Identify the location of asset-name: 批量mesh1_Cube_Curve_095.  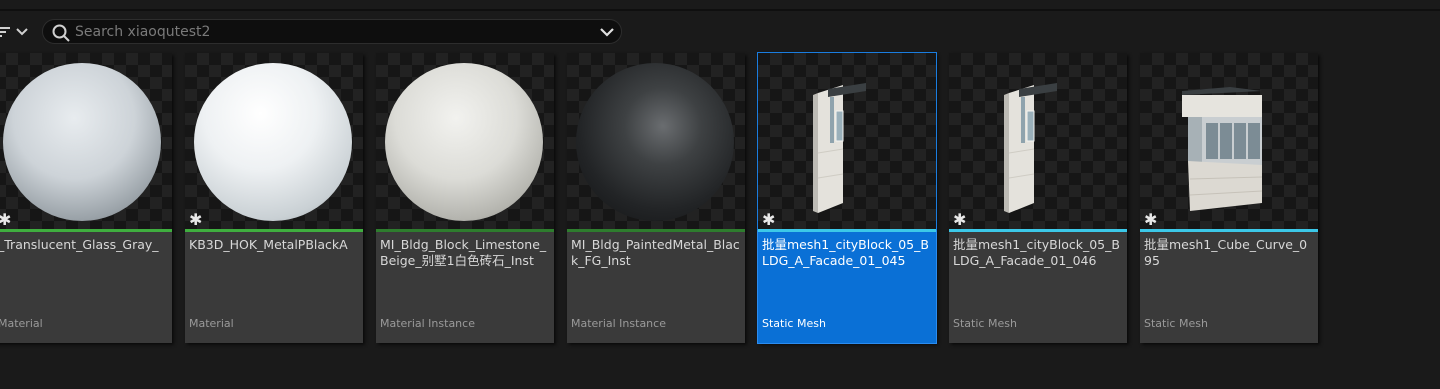
(1226, 252).